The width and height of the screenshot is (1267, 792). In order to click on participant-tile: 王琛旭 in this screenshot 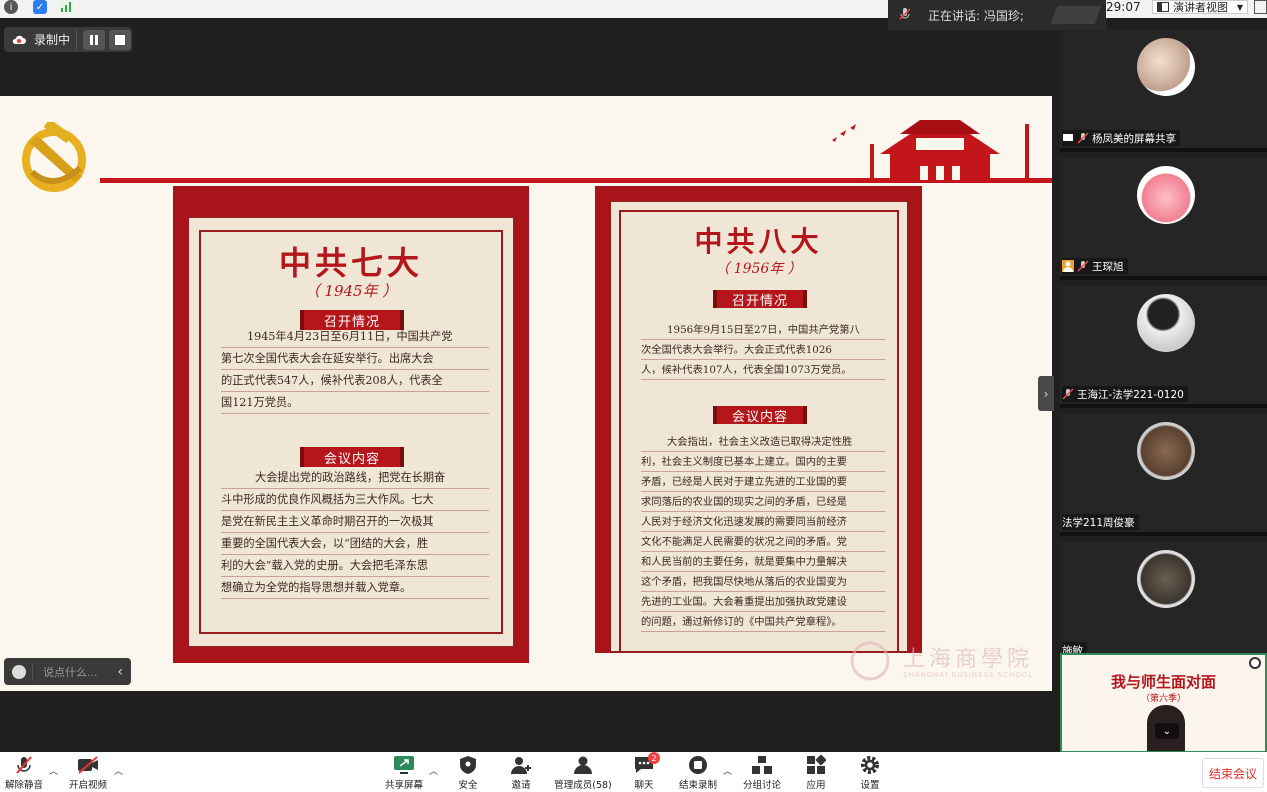, I will do `click(1163, 219)`.